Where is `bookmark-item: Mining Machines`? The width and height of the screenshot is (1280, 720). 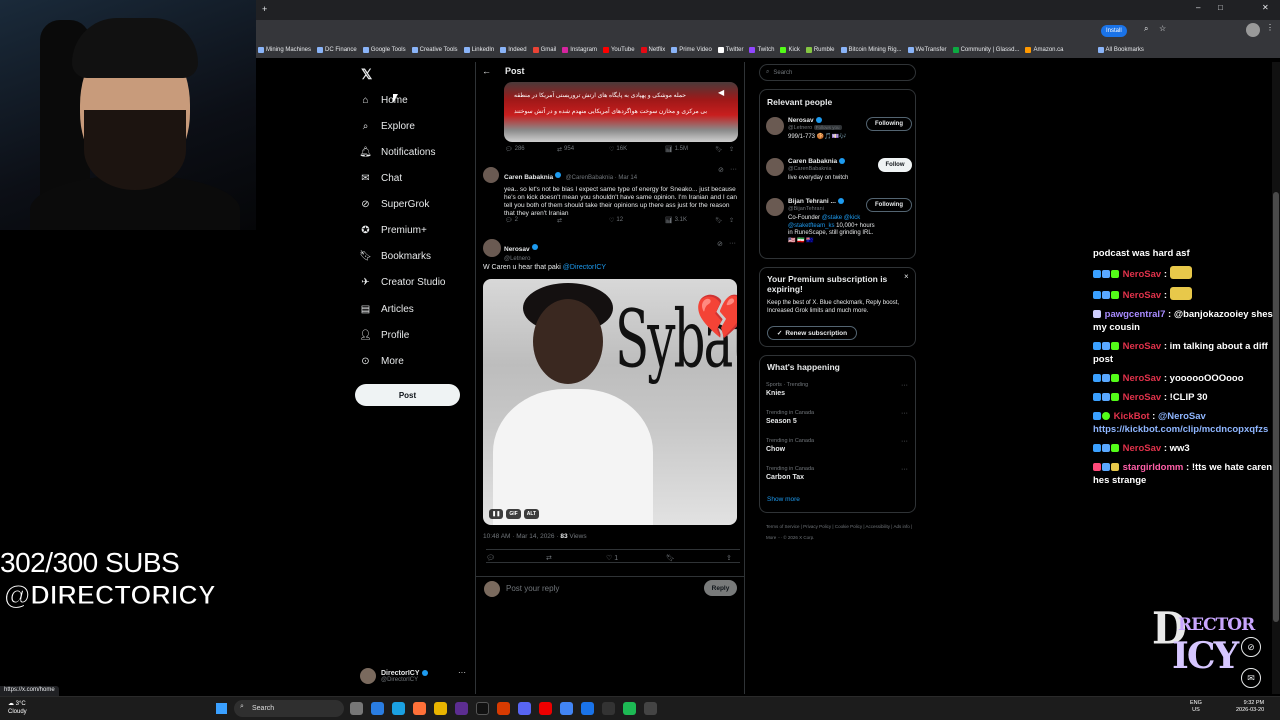
bookmark-item: Mining Machines is located at coordinates (284, 50).